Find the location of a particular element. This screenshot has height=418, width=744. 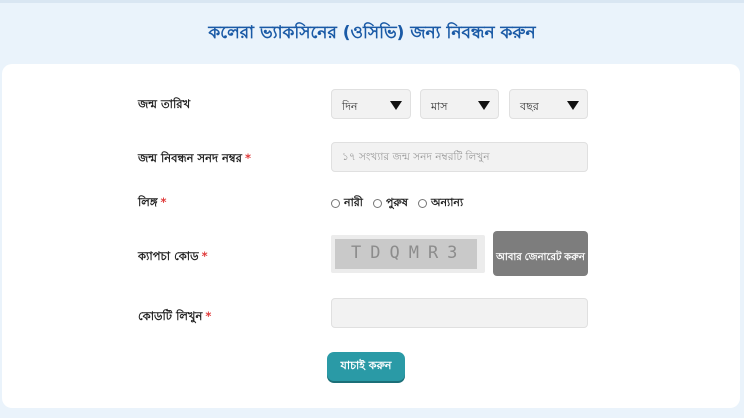

code-entry-label-text: কোডটি লিখুন is located at coordinates (170, 316).